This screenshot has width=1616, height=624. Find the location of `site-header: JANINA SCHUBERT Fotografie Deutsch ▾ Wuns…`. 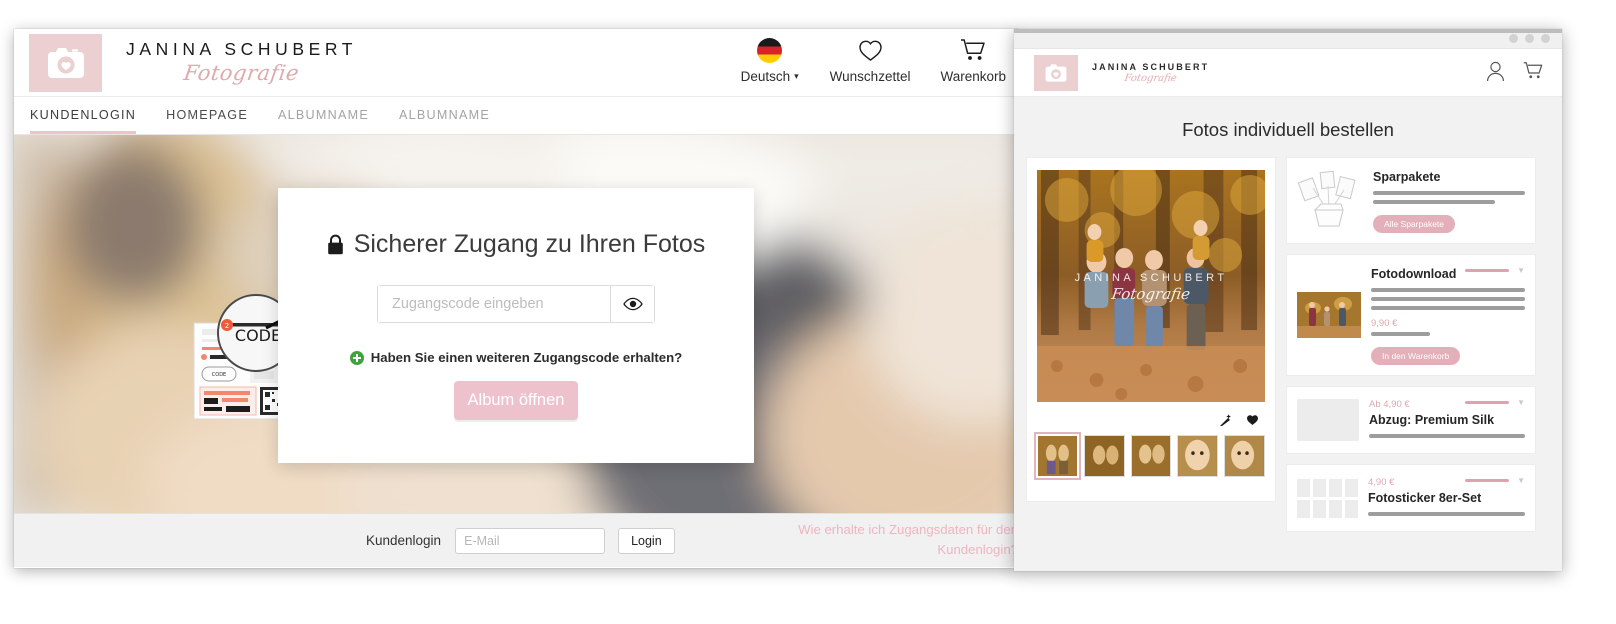

site-header: JANINA SCHUBERT Fotografie Deutsch ▾ Wuns… is located at coordinates (516, 63).